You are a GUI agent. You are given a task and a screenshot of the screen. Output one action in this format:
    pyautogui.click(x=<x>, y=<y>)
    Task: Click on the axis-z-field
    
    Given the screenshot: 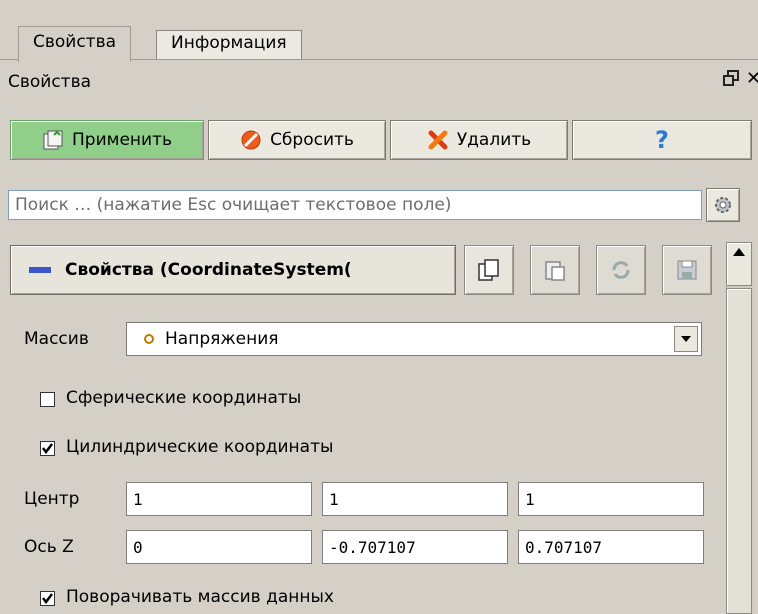 What is the action you would take?
    pyautogui.click(x=611, y=547)
    